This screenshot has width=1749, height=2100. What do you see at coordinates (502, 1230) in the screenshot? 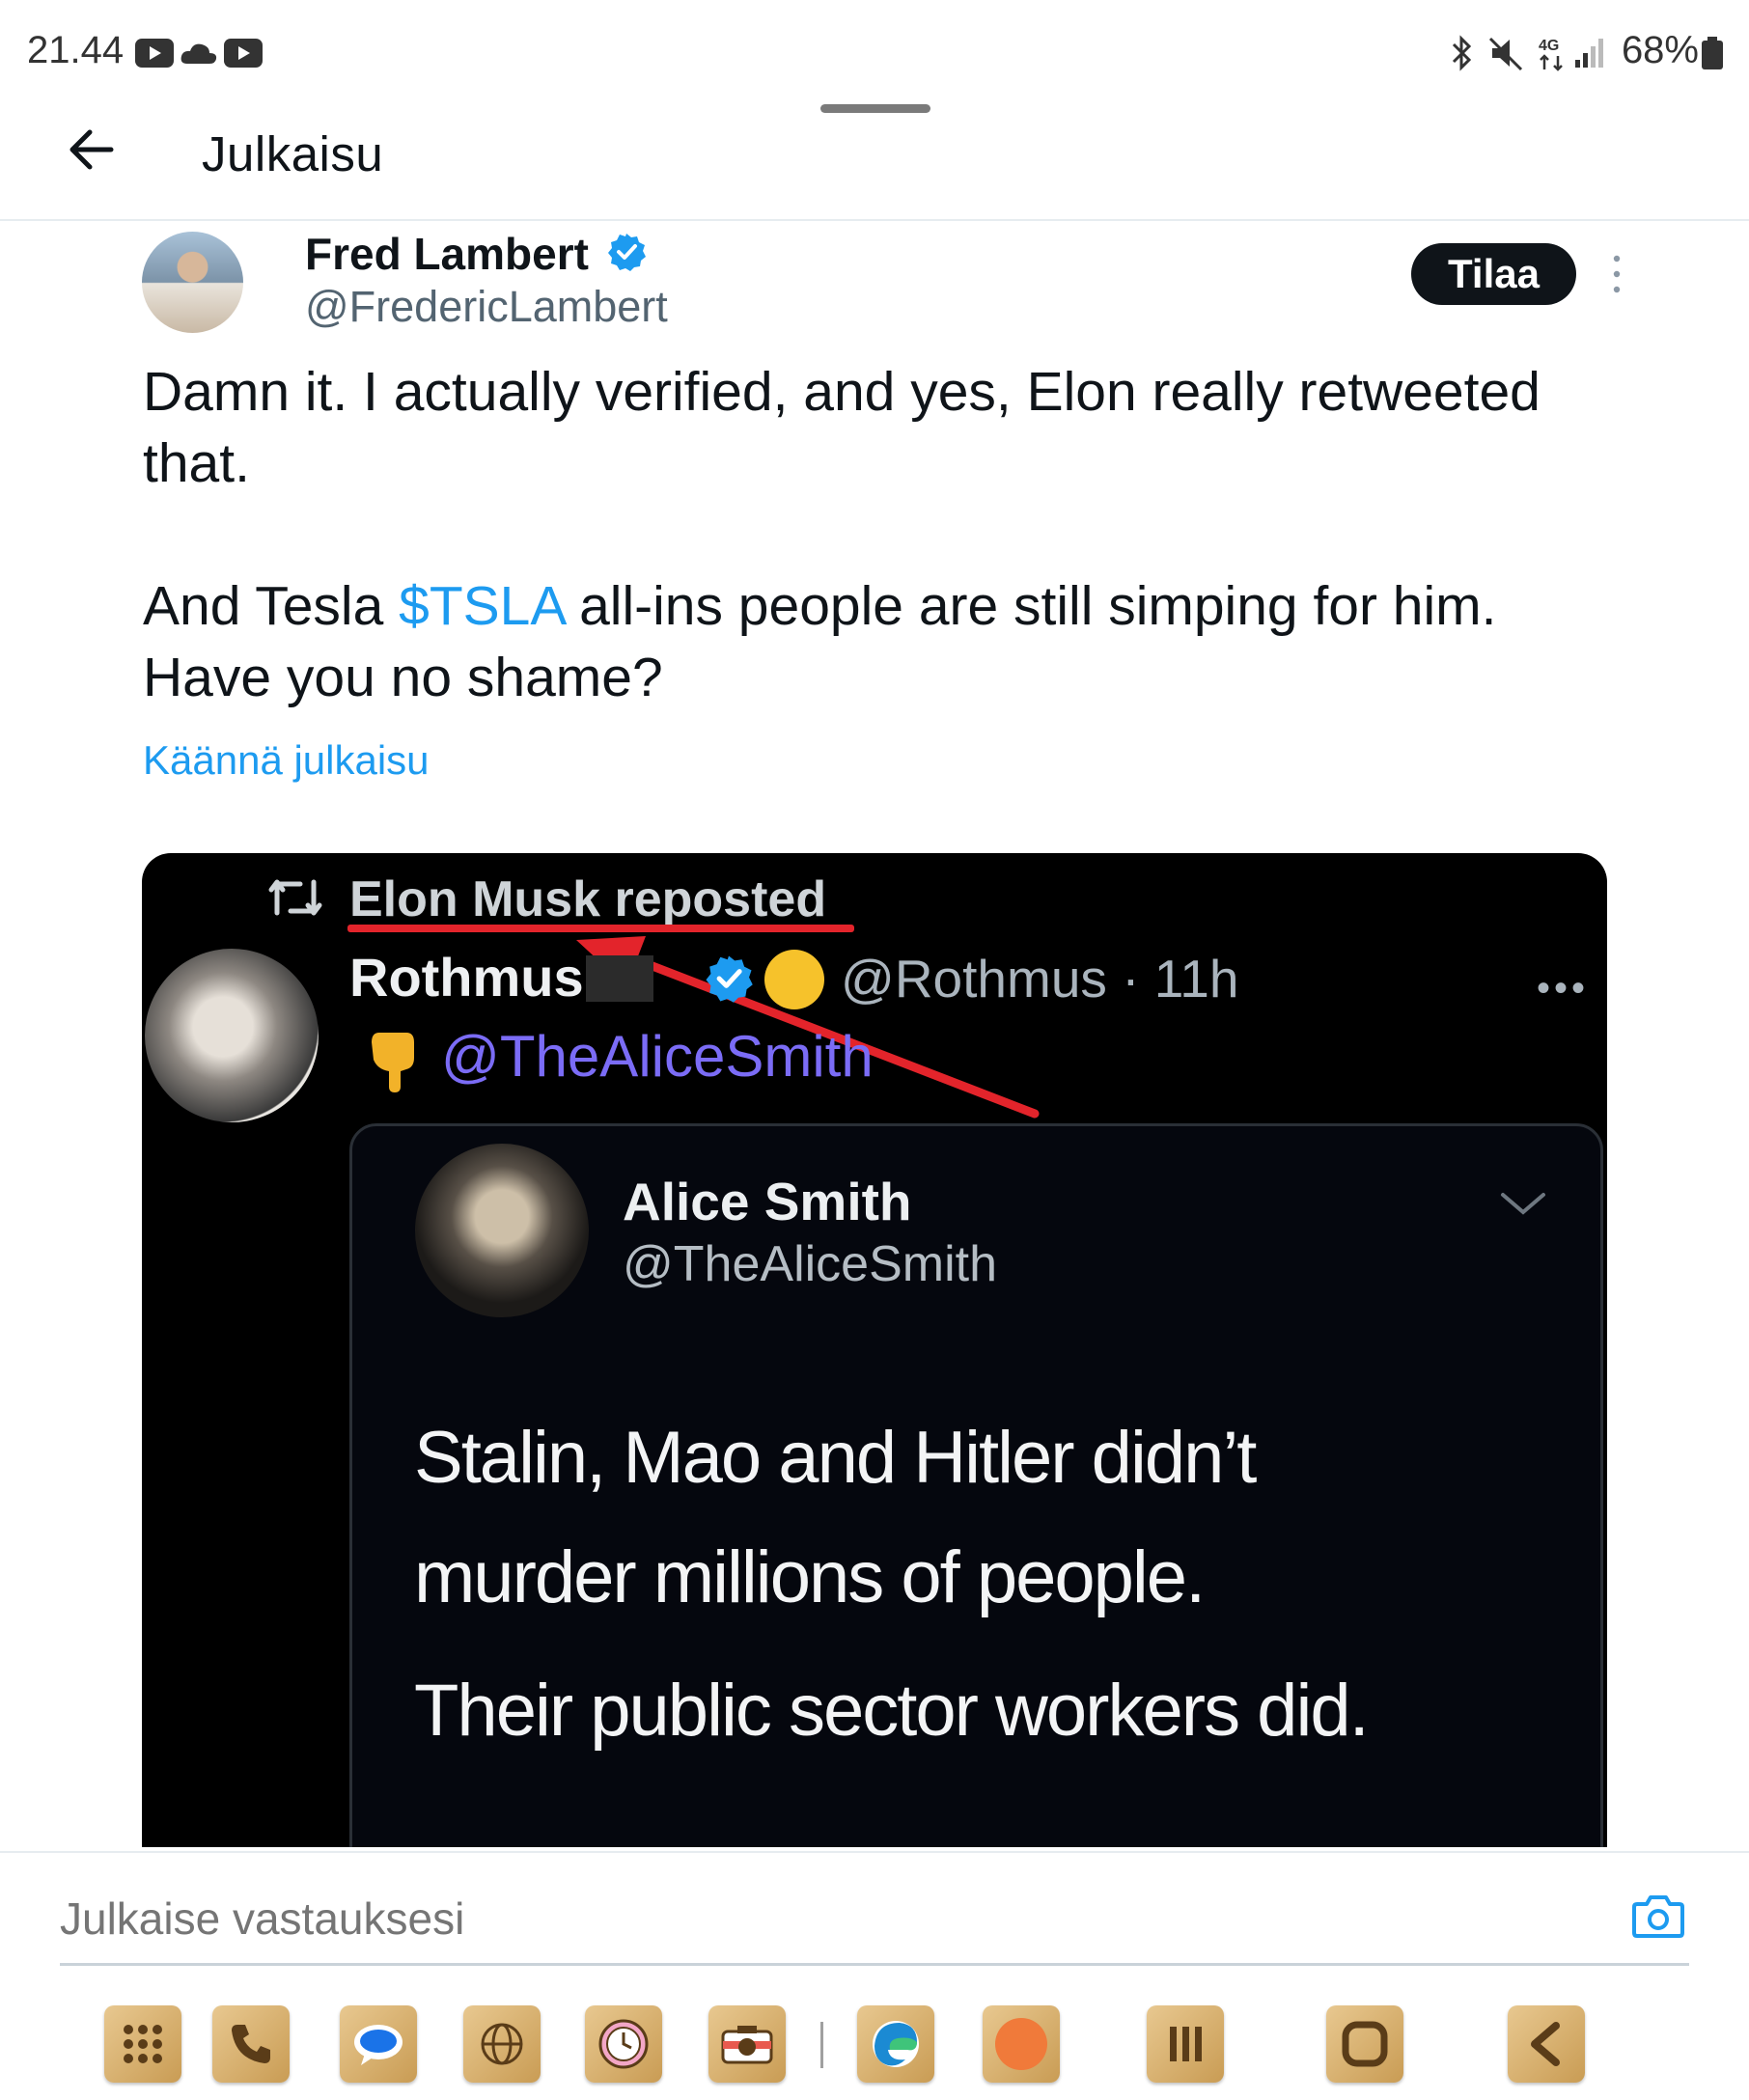
I see `alice-avatar` at bounding box center [502, 1230].